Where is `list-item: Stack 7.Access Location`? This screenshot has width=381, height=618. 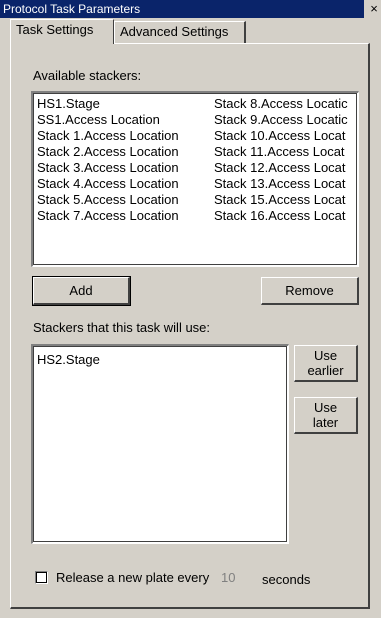
list-item: Stack 7.Access Location is located at coordinates (126, 216).